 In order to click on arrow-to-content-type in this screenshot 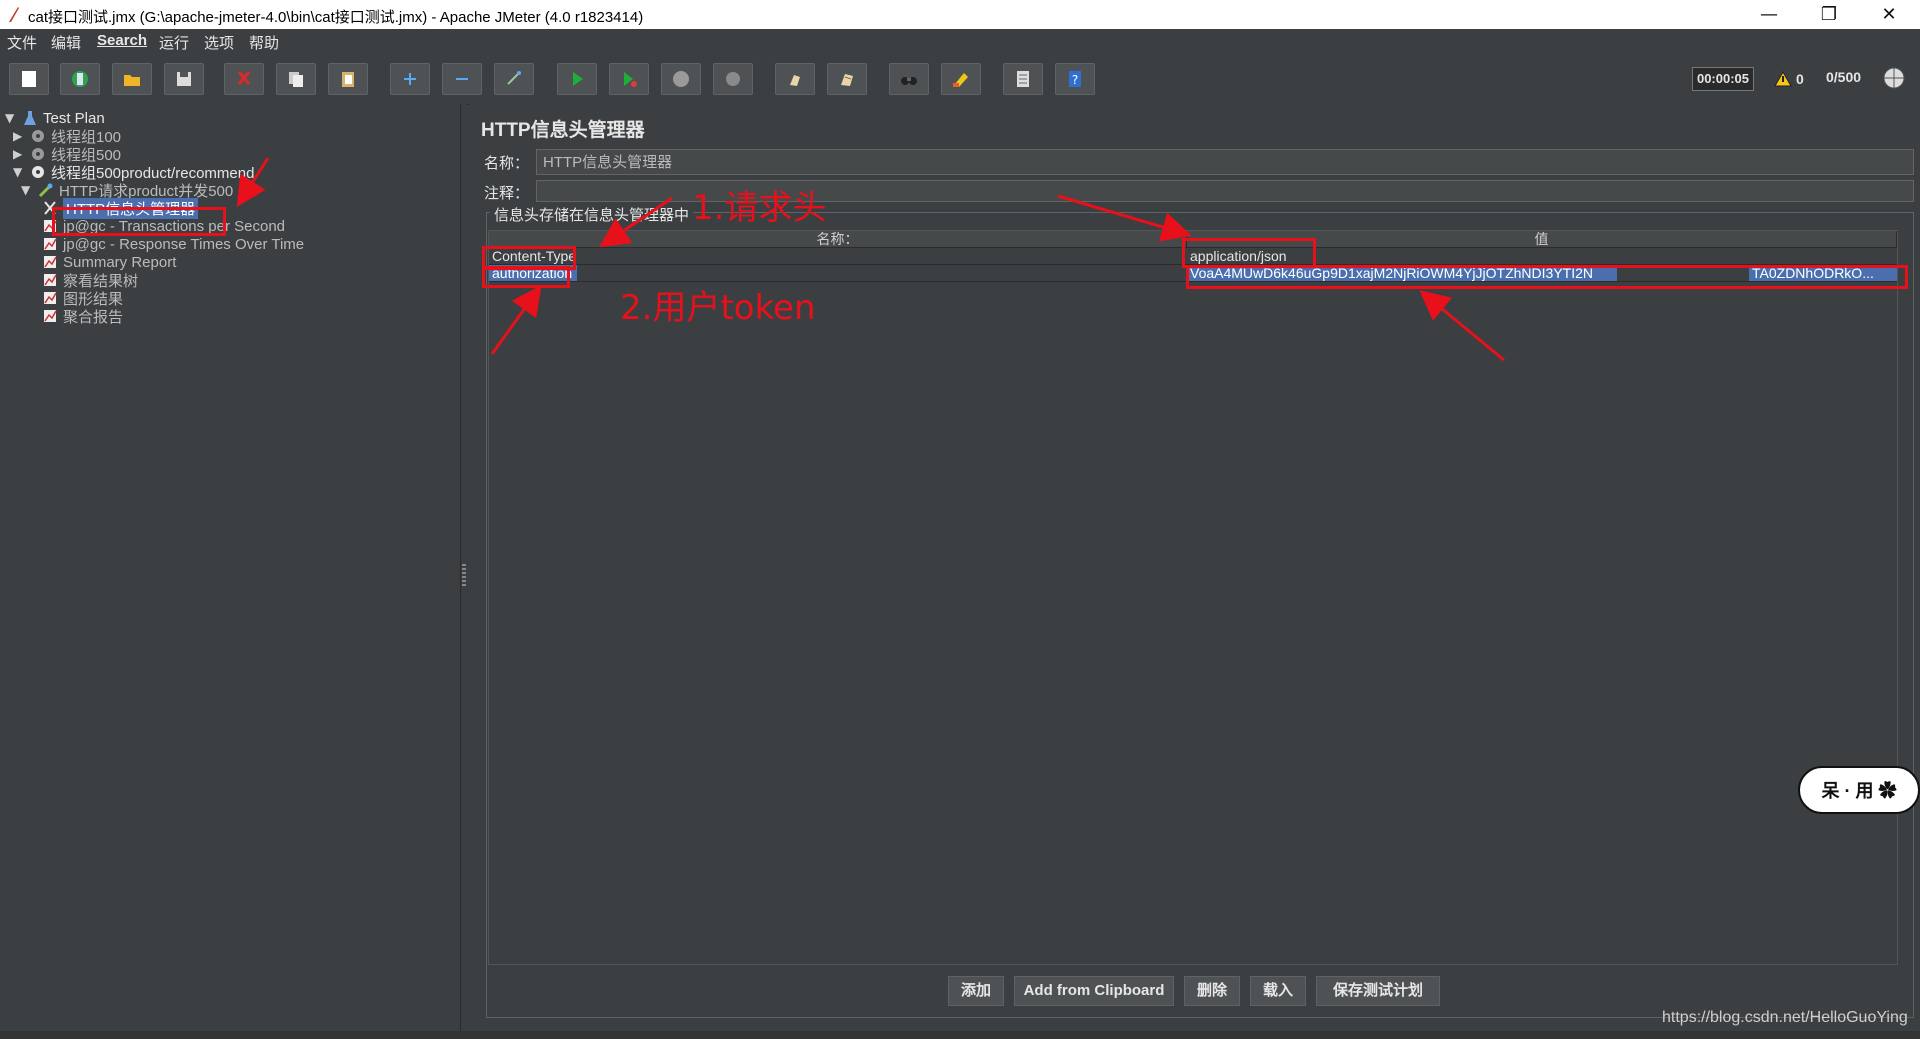, I will do `click(636, 222)`.